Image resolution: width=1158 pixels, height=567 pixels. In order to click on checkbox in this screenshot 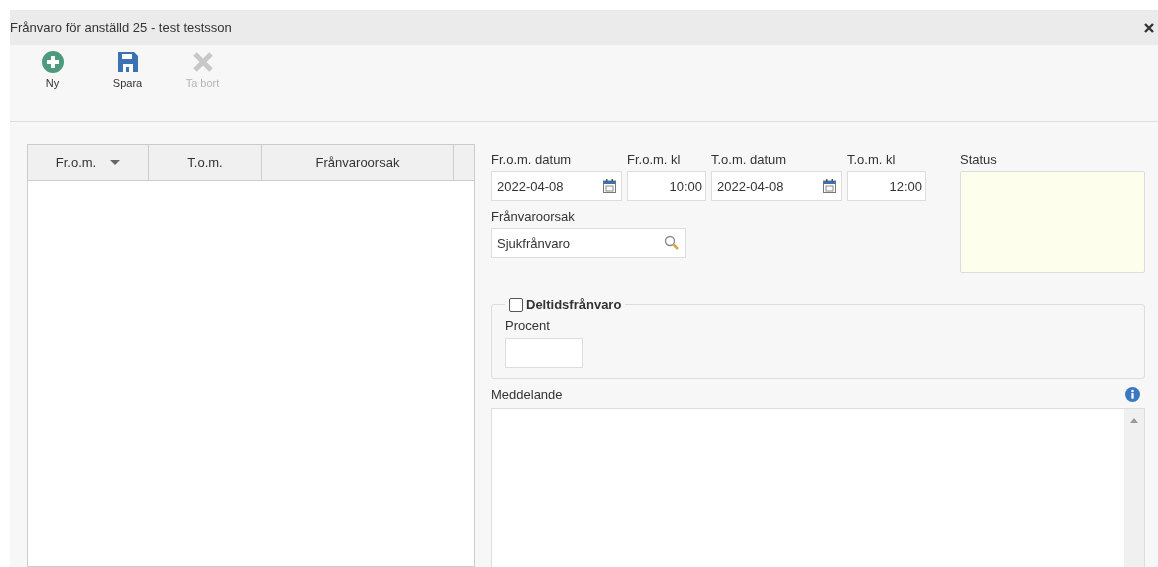, I will do `click(516, 304)`.